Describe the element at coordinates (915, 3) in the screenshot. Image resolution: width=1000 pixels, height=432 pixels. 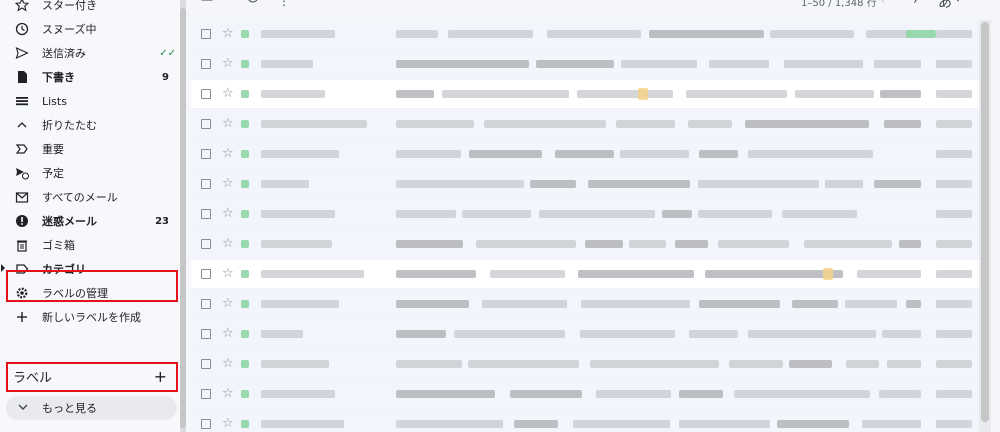
I see `next-page-icon: ›` at that location.